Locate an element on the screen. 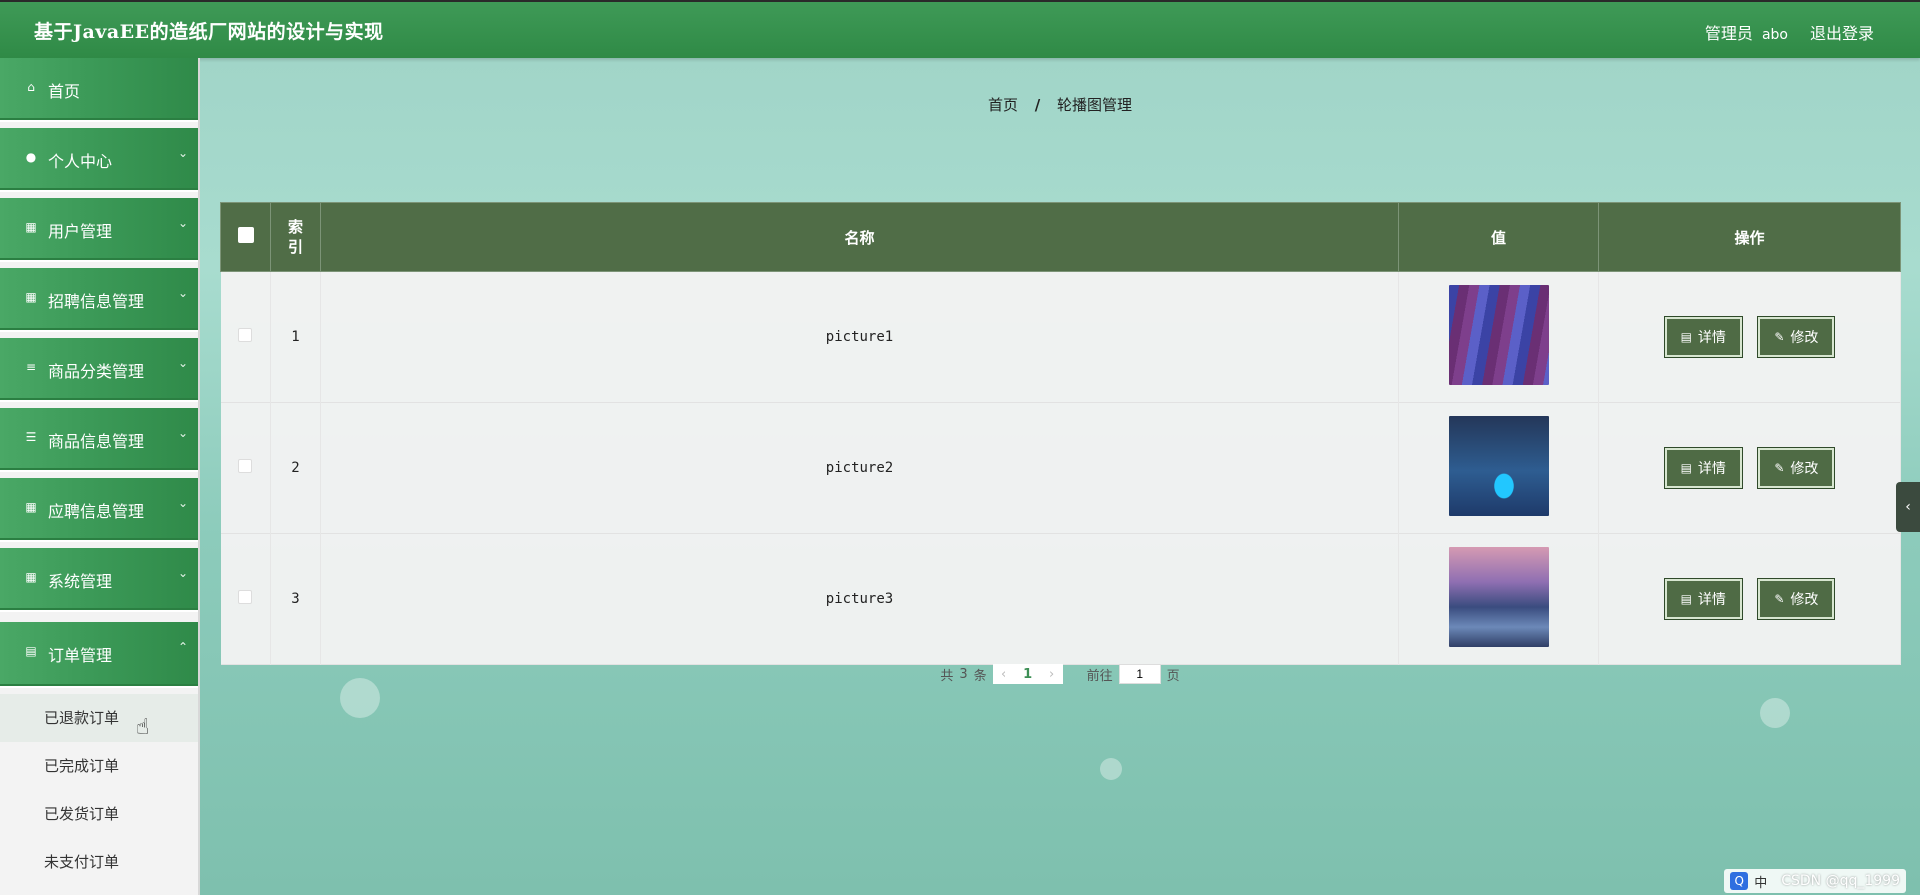 This screenshot has width=1920, height=895. chevron-left-icon: ‹ is located at coordinates (1908, 507).